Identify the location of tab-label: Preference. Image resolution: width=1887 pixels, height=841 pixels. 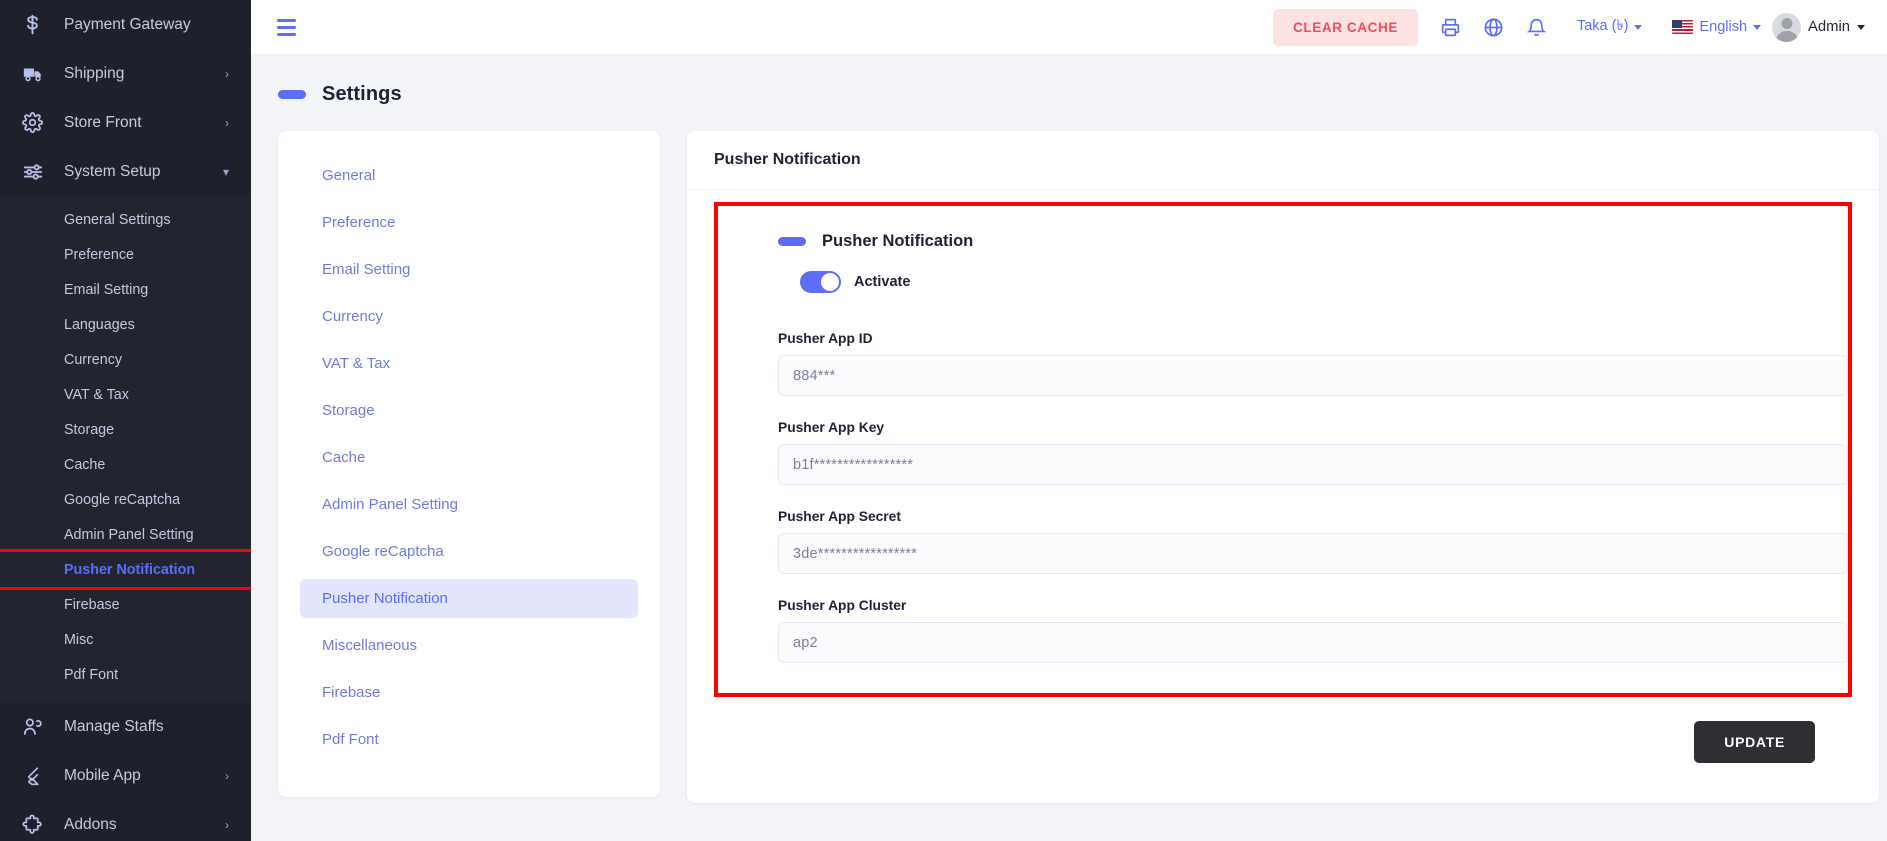
(359, 222).